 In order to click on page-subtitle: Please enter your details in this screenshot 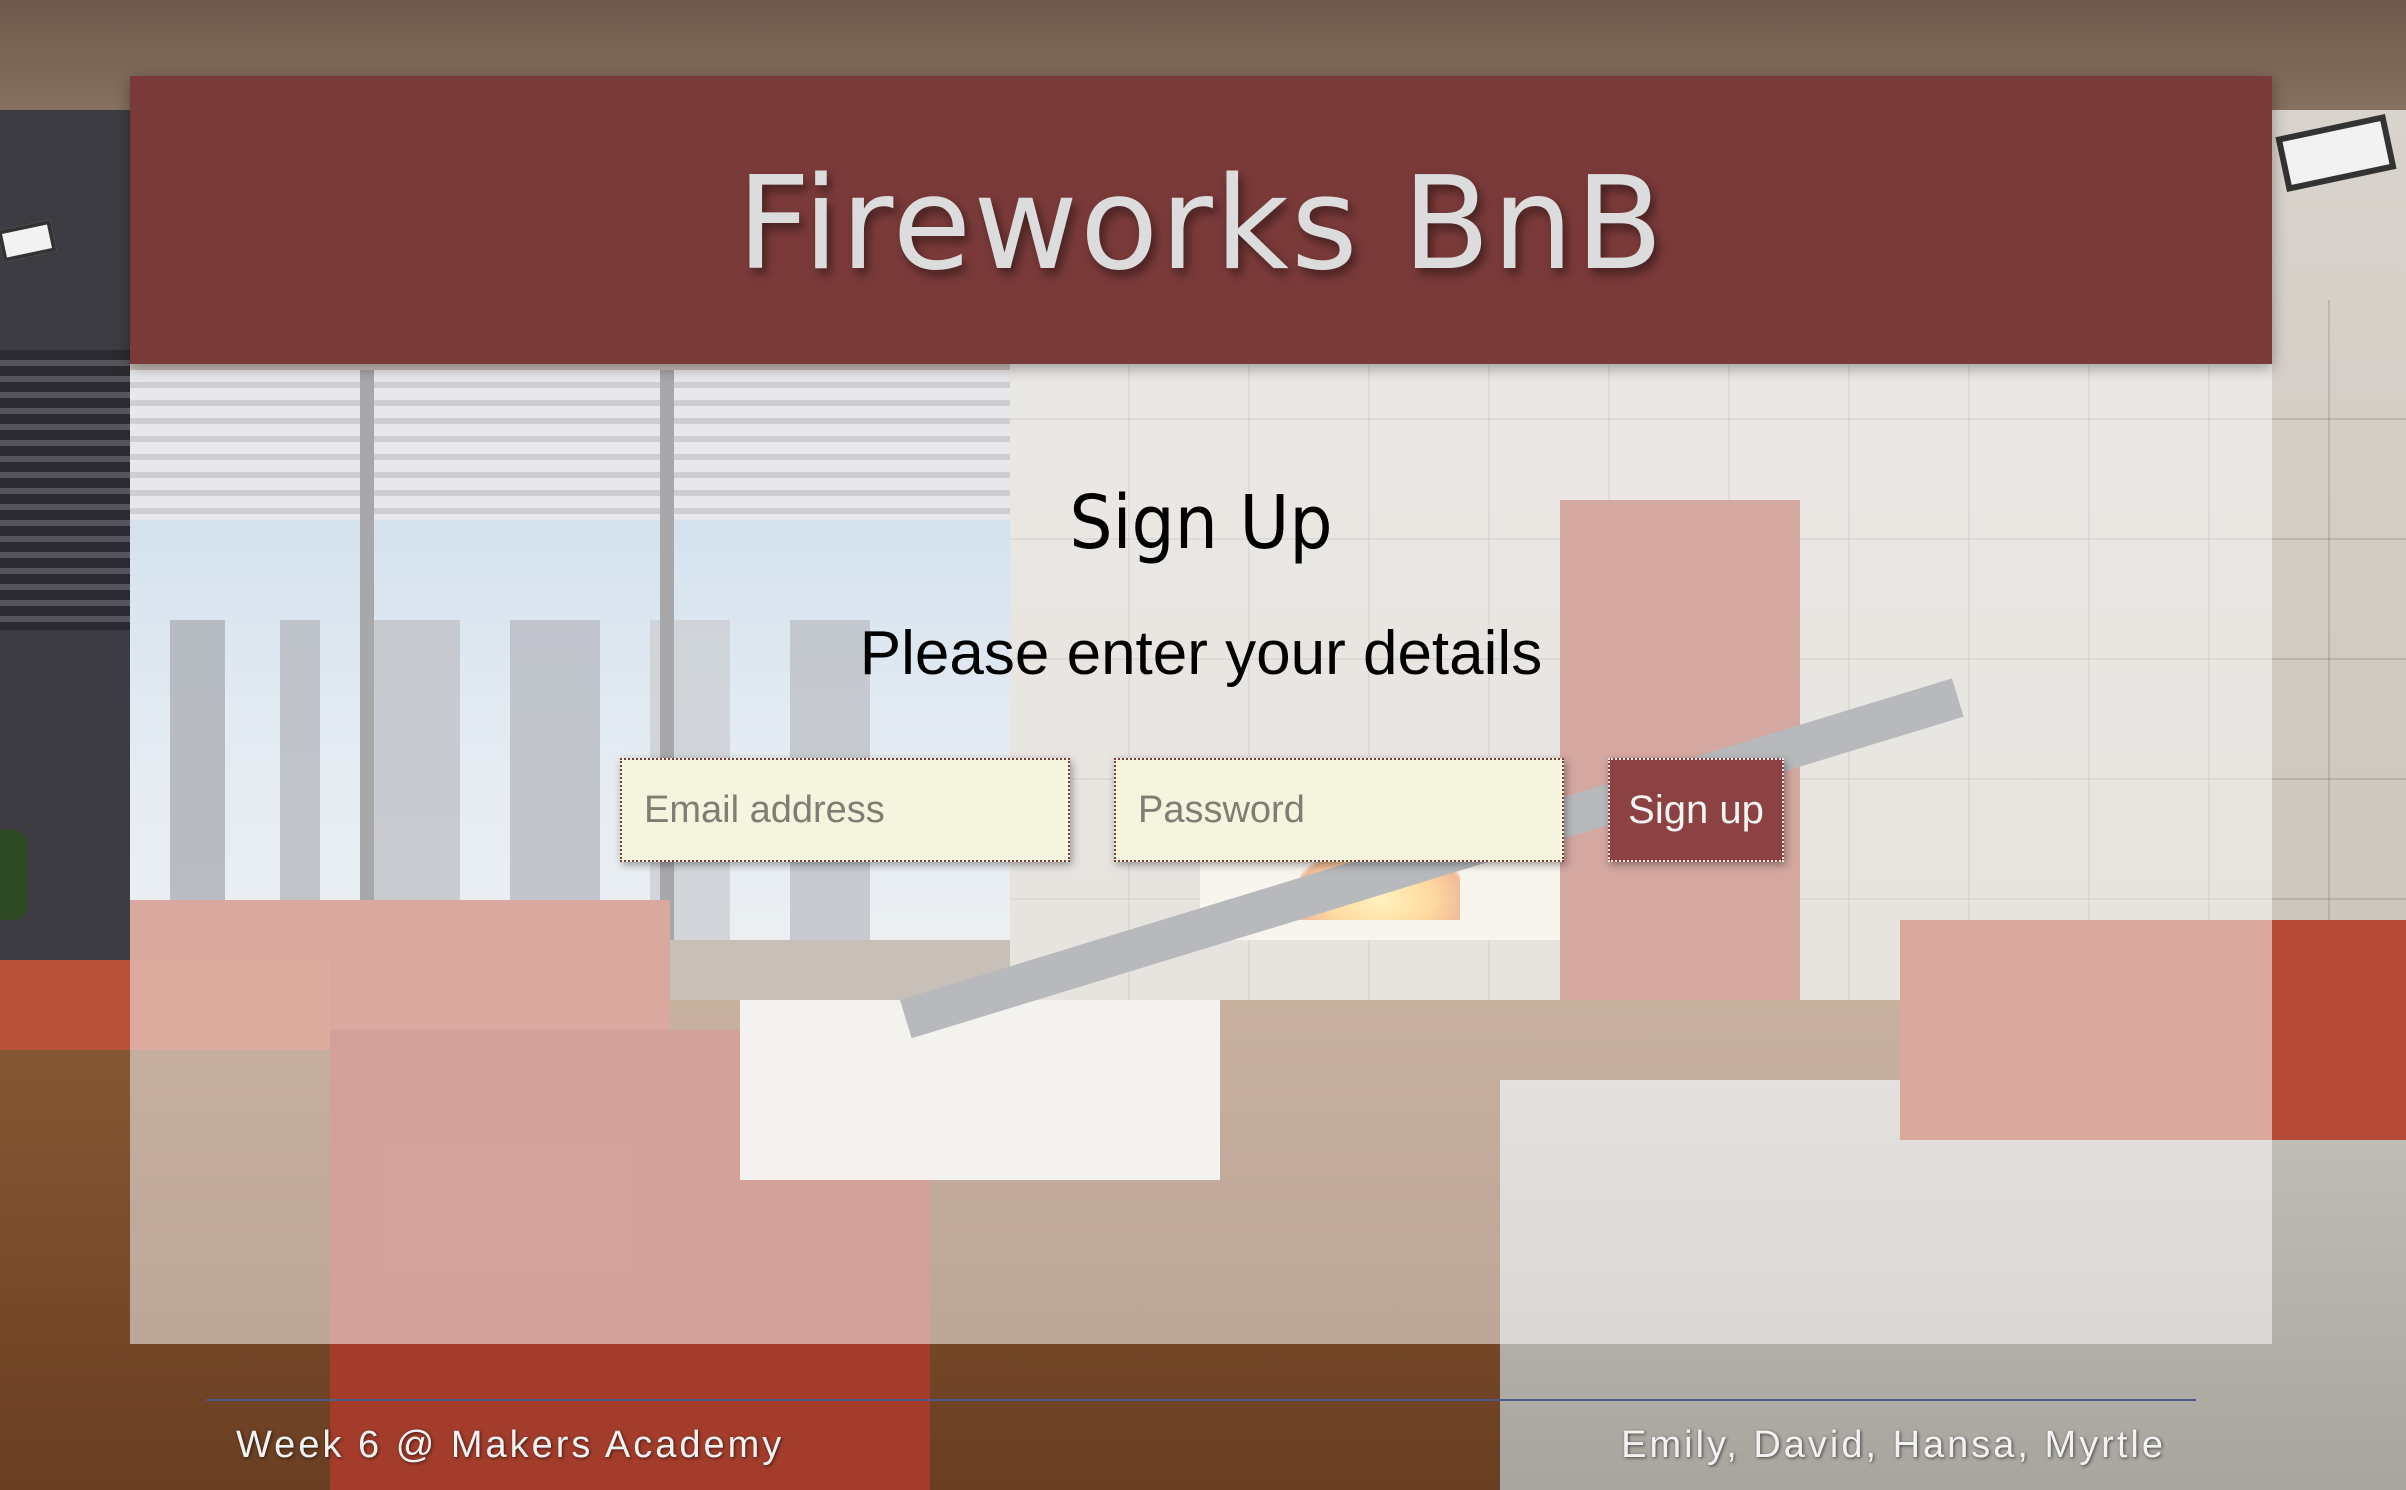, I will do `click(1201, 653)`.